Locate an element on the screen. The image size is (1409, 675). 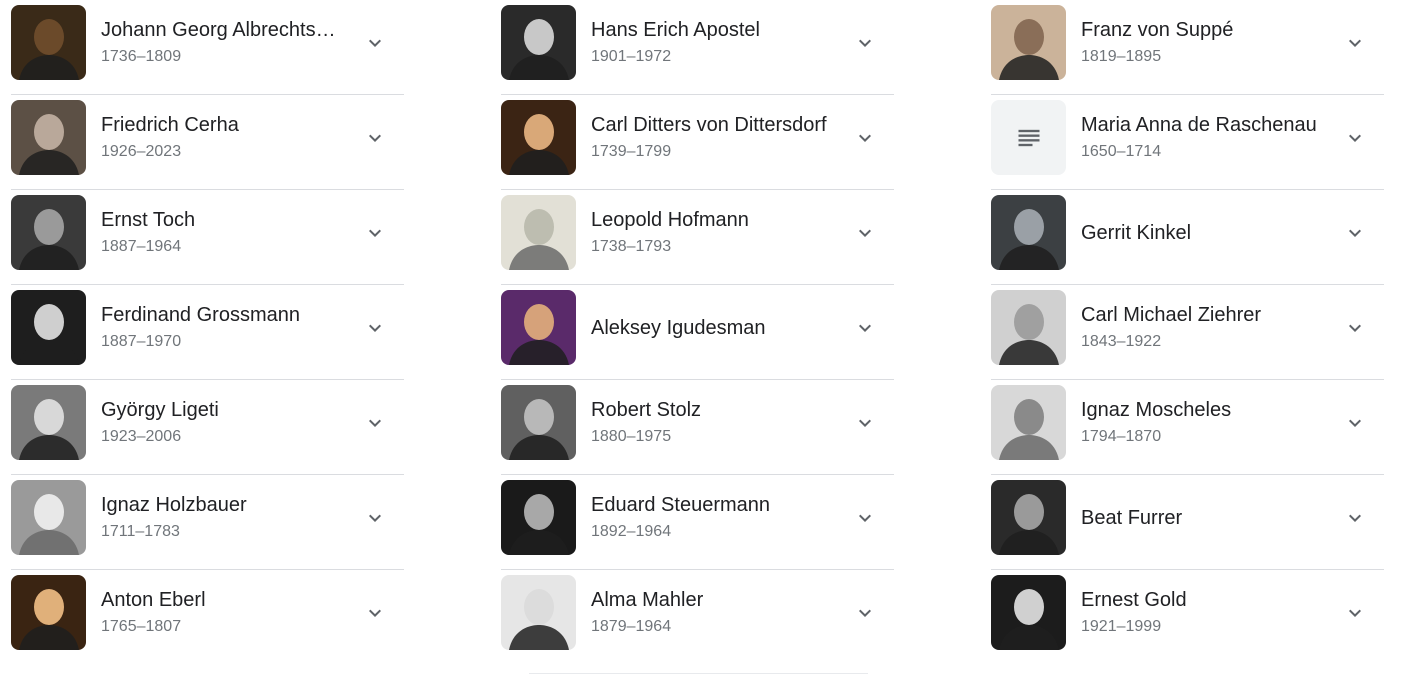
composer-list-item: Franz von Suppé 1819–1895 is located at coordinates (1187, 47).